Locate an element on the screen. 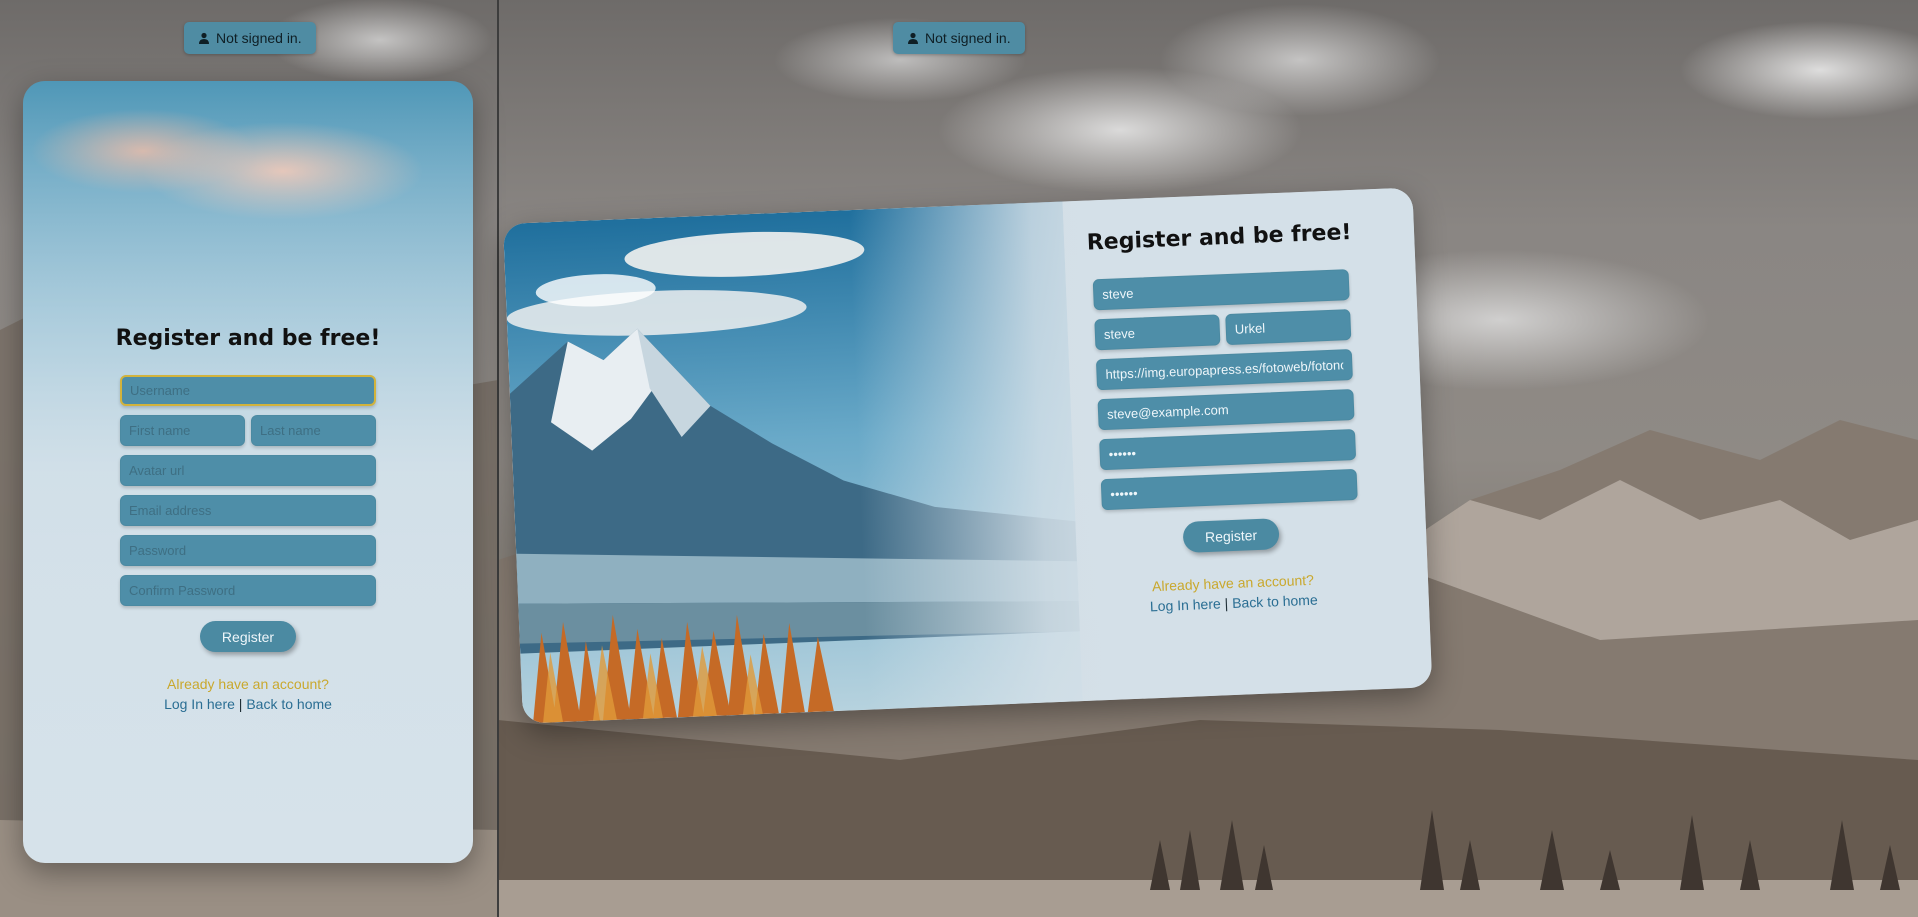 The width and height of the screenshot is (1918, 917). signed-in-status-left: Not signed in. is located at coordinates (250, 38).